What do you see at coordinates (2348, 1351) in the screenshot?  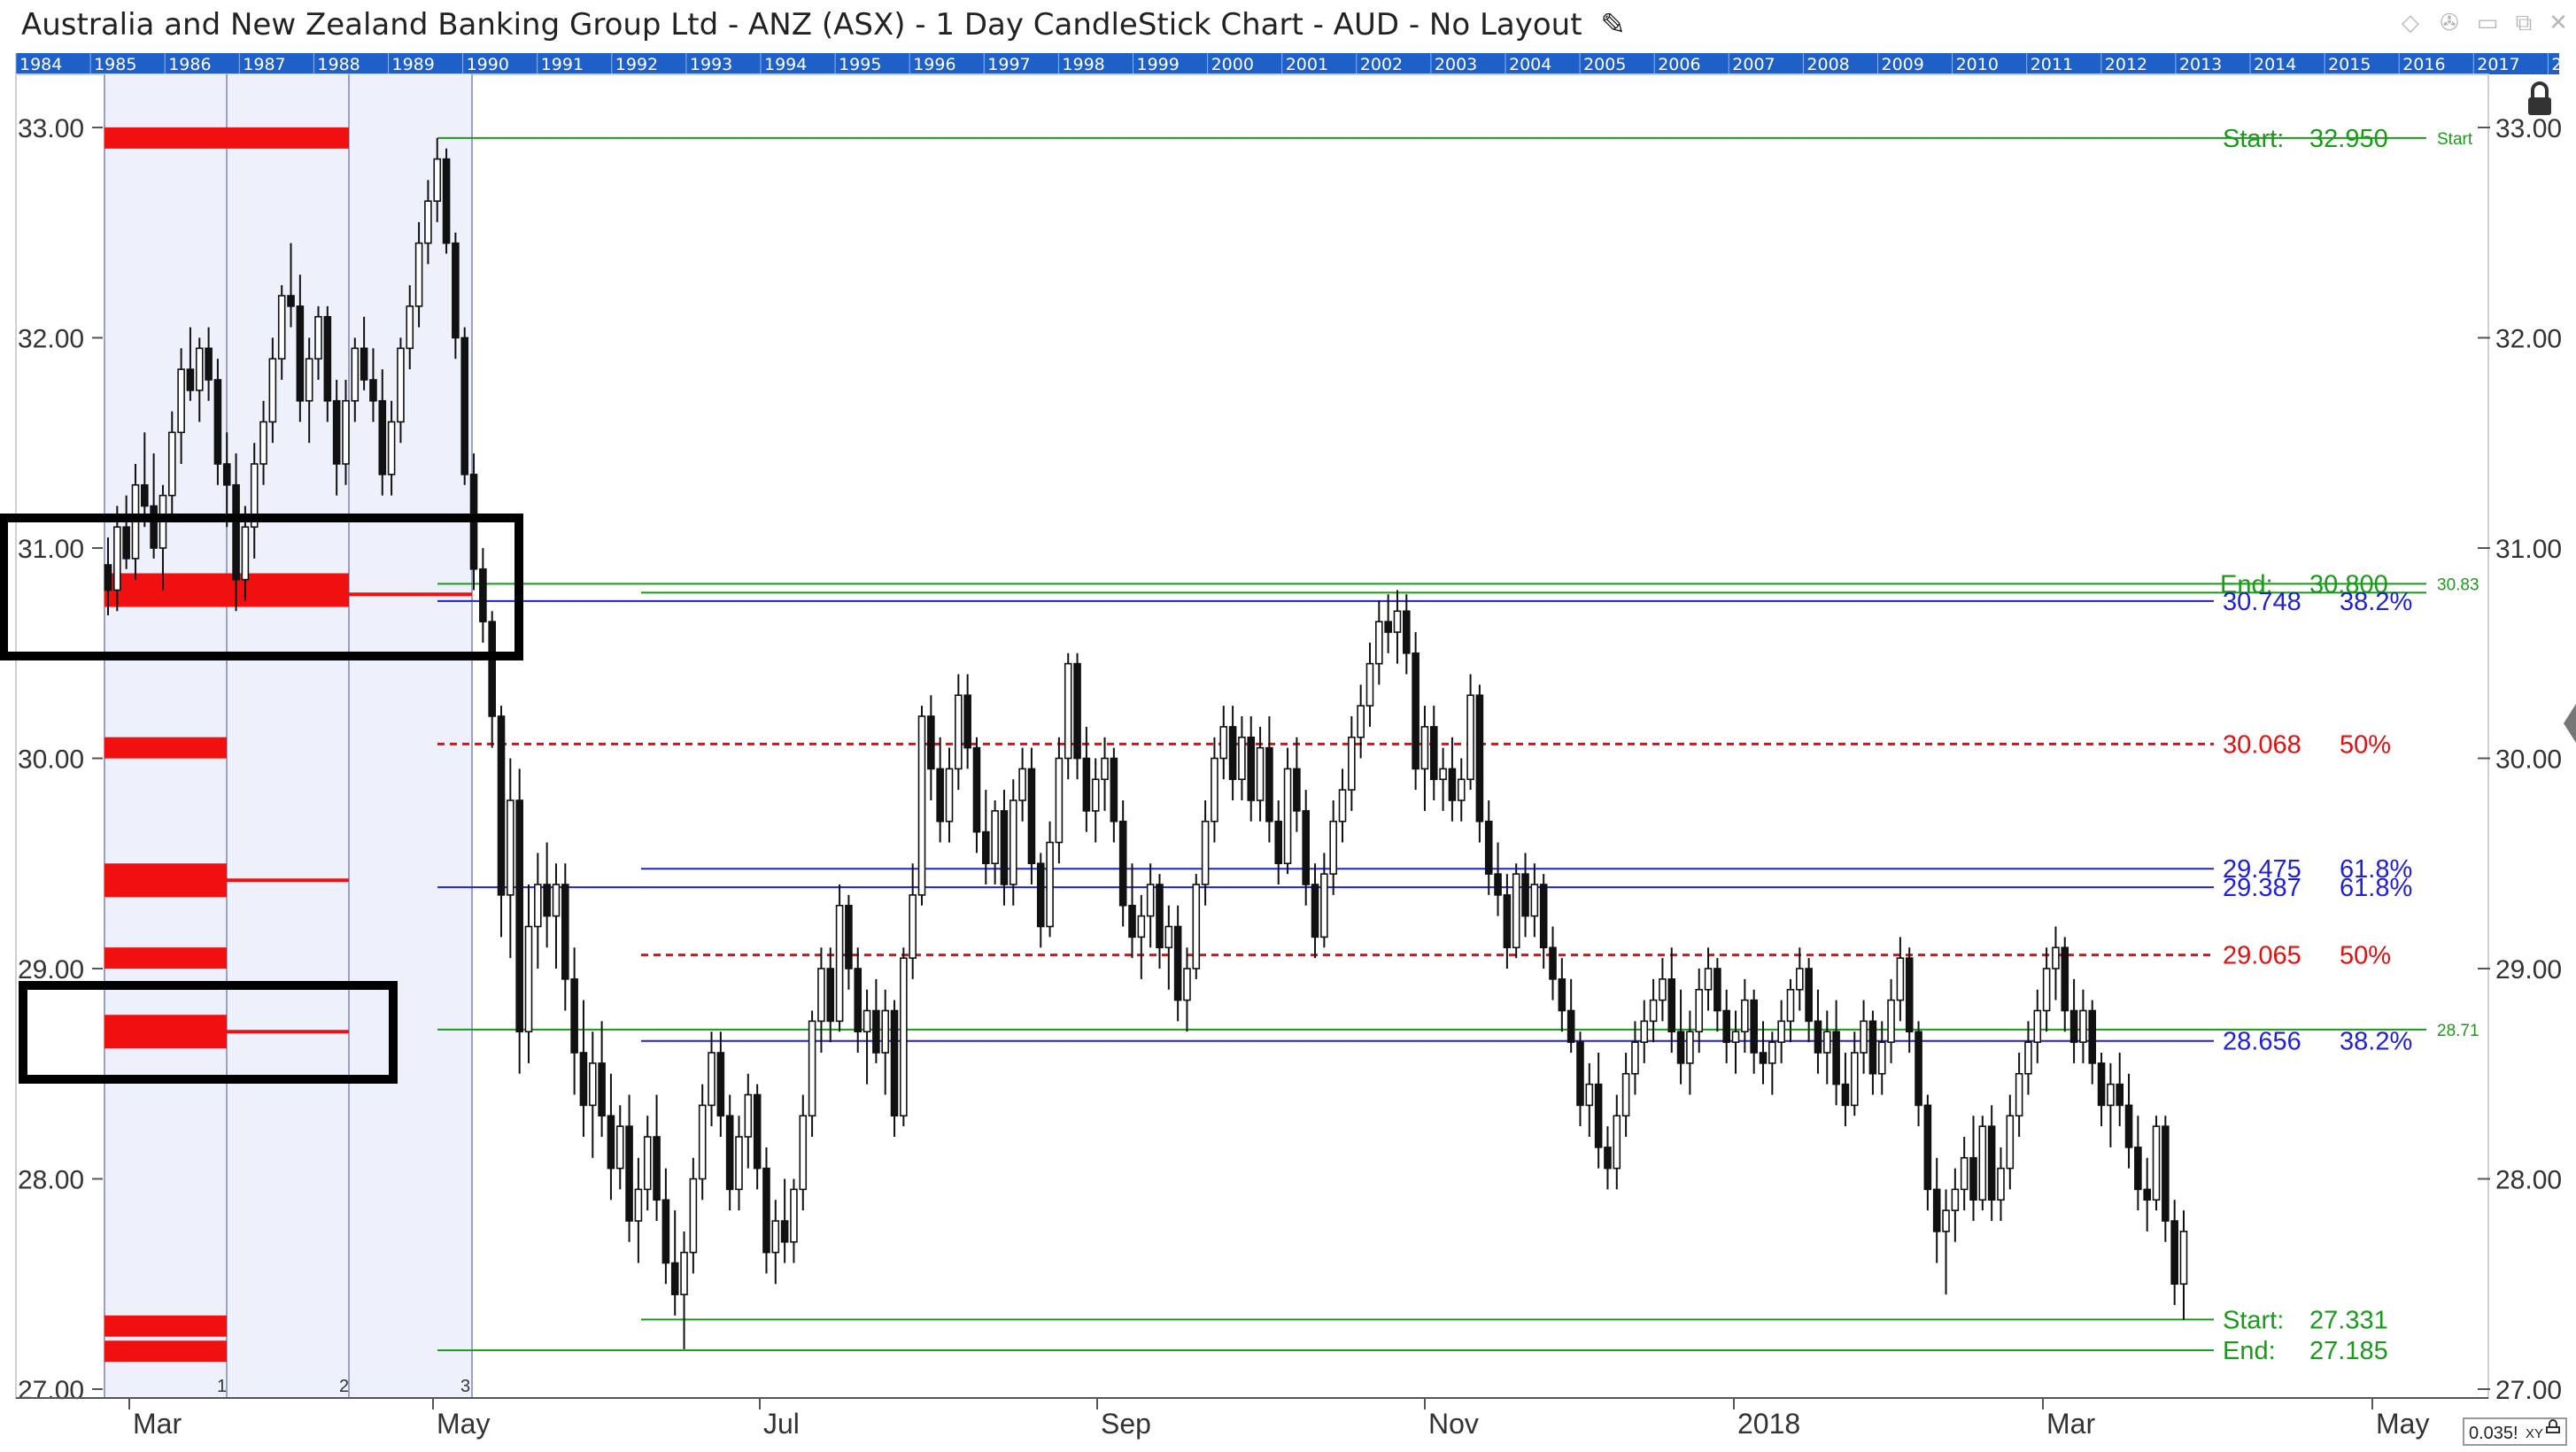 I see `level-value: 27.185` at bounding box center [2348, 1351].